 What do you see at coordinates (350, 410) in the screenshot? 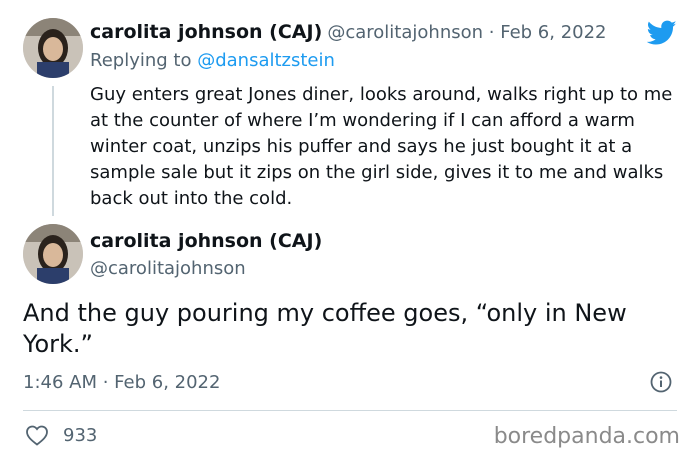
I see `tweet-divider` at bounding box center [350, 410].